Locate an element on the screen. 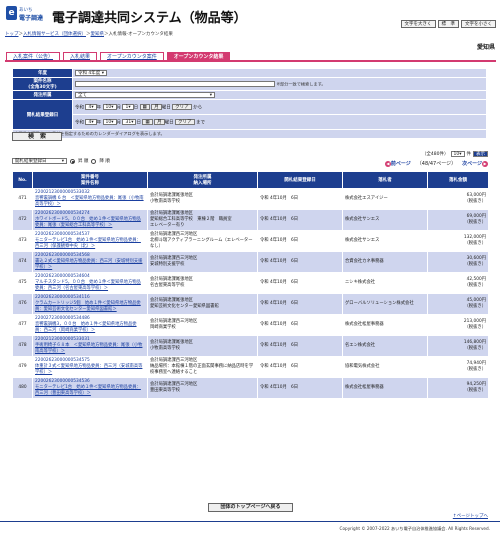 The width and height of the screenshot is (500, 536). font-small-button: 文字を小さく is located at coordinates (478, 24).